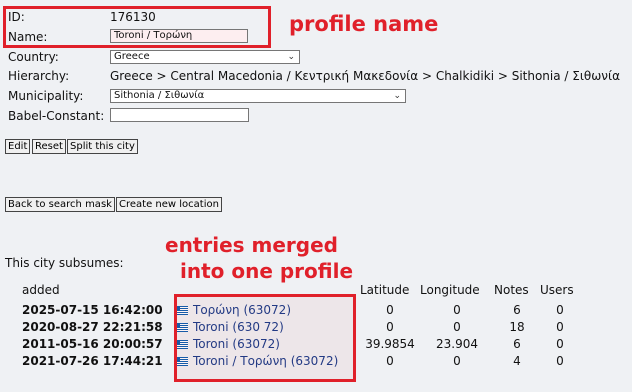 This screenshot has height=392, width=632. I want to click on municipality-select: Sithonia / Σιθωνία ⌄, so click(258, 96).